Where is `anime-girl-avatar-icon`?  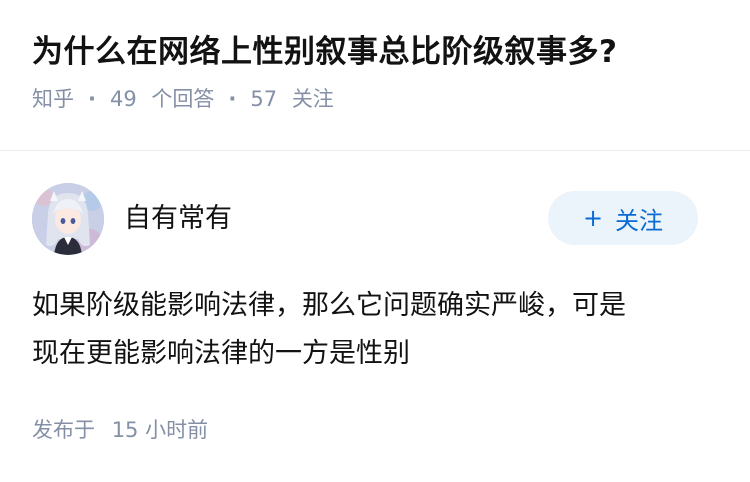 anime-girl-avatar-icon is located at coordinates (68, 219).